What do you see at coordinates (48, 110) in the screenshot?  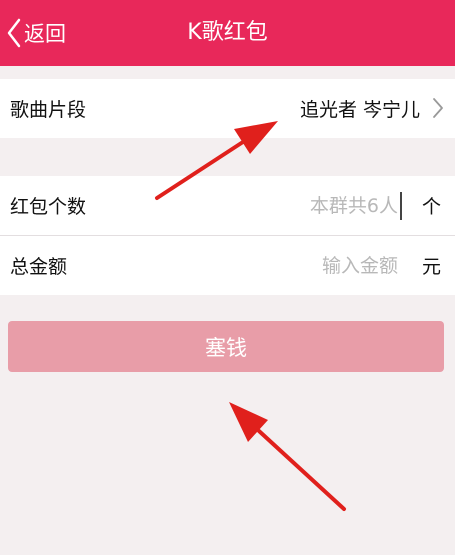 I see `song-segment-label: 歌曲片段` at bounding box center [48, 110].